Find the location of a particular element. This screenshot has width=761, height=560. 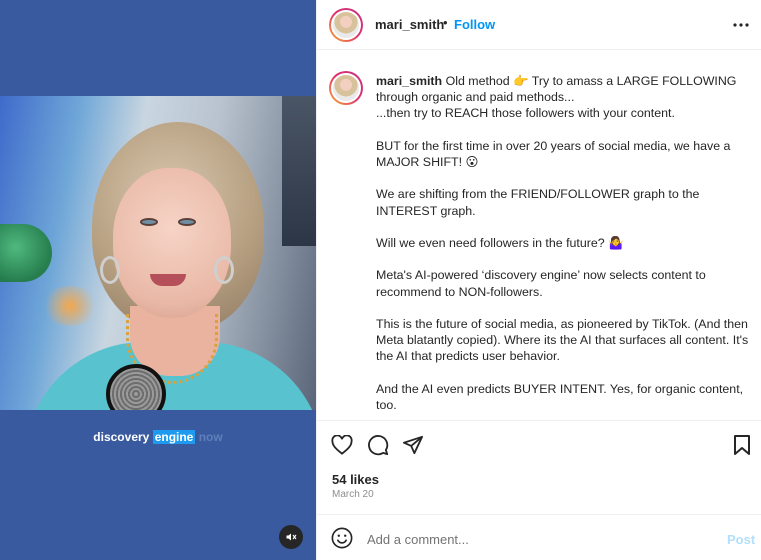

more-options-button is located at coordinates (741, 25).